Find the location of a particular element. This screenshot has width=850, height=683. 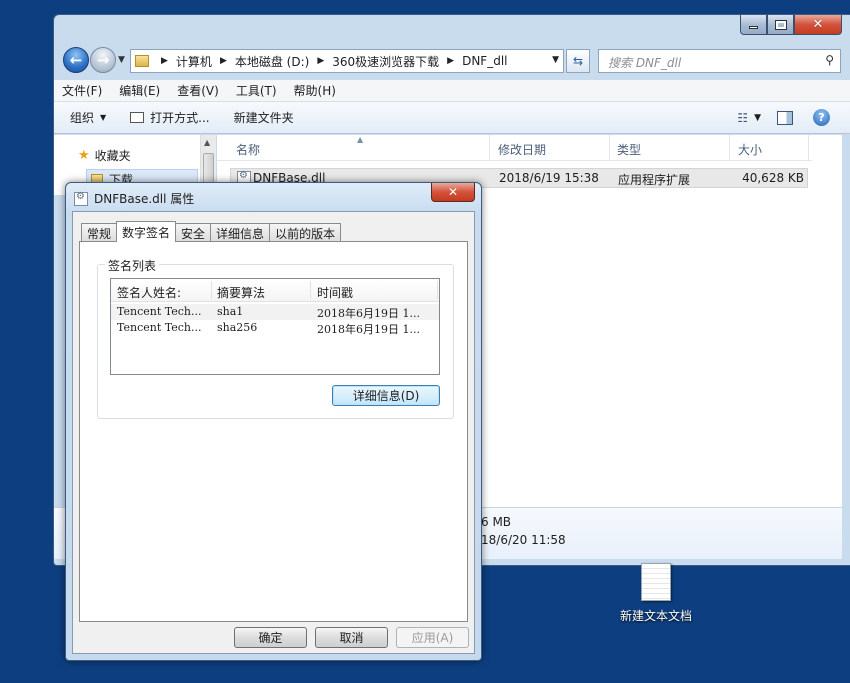

breadcrumb-browser-downloads: 360极速浏览器下载 is located at coordinates (385, 61).